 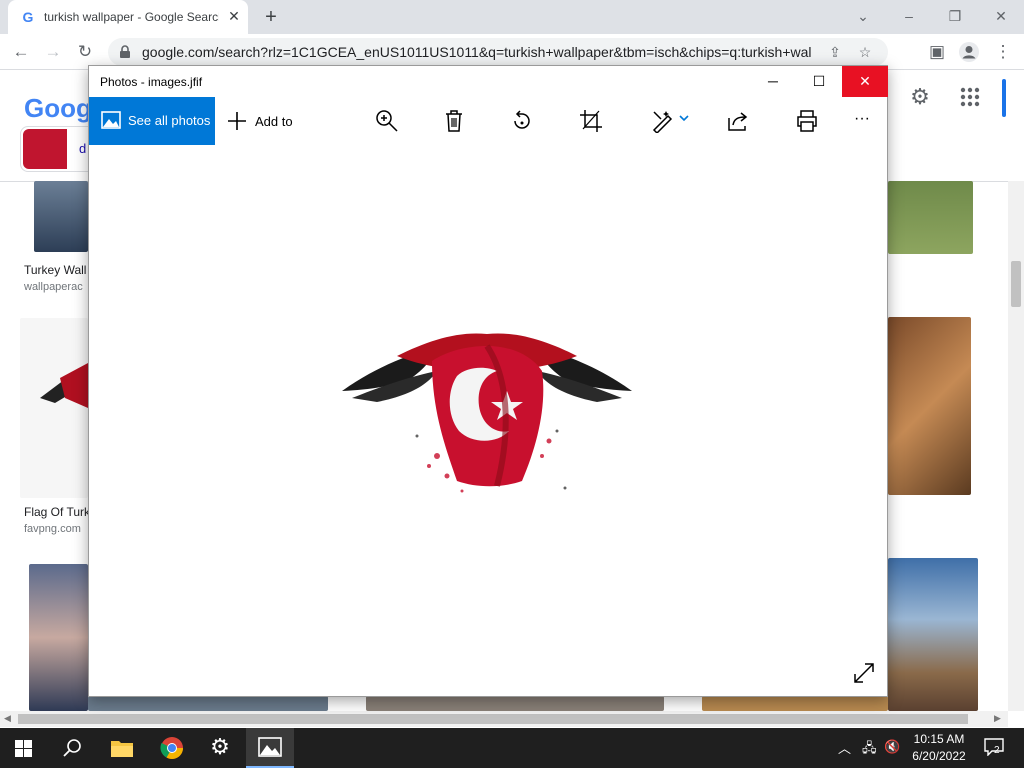 I want to click on result-source: wallpaperac, so click(x=53, y=287).